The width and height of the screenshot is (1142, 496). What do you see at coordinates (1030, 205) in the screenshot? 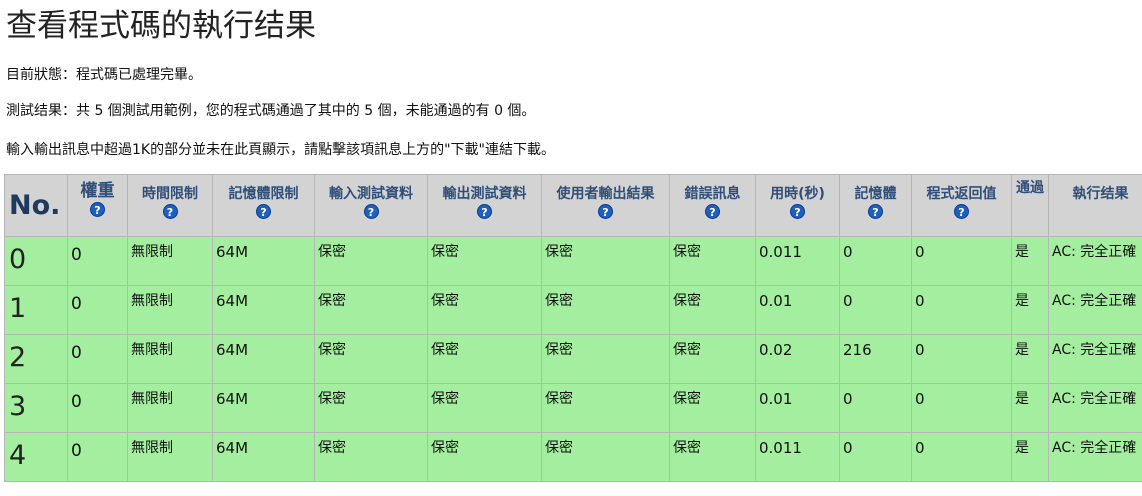
I see `col-header-pass: 通過` at bounding box center [1030, 205].